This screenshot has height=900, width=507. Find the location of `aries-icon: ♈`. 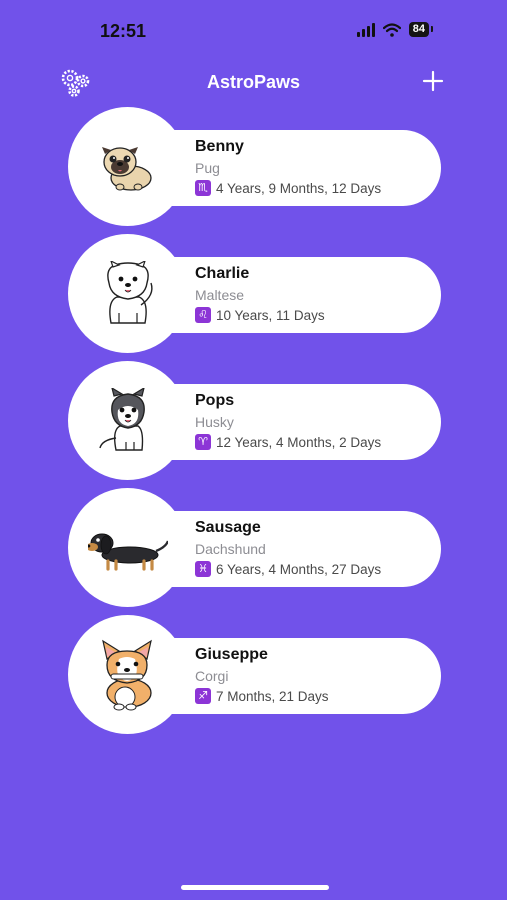

aries-icon: ♈ is located at coordinates (203, 442).